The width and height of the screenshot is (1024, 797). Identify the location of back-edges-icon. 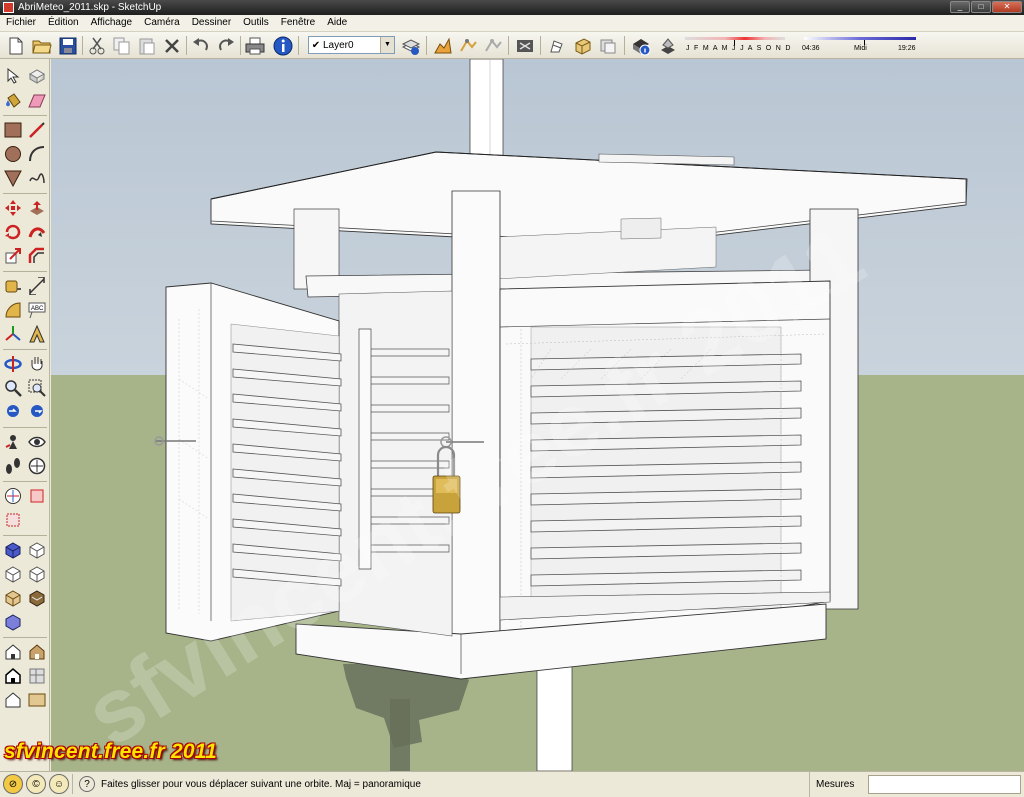
(37, 496).